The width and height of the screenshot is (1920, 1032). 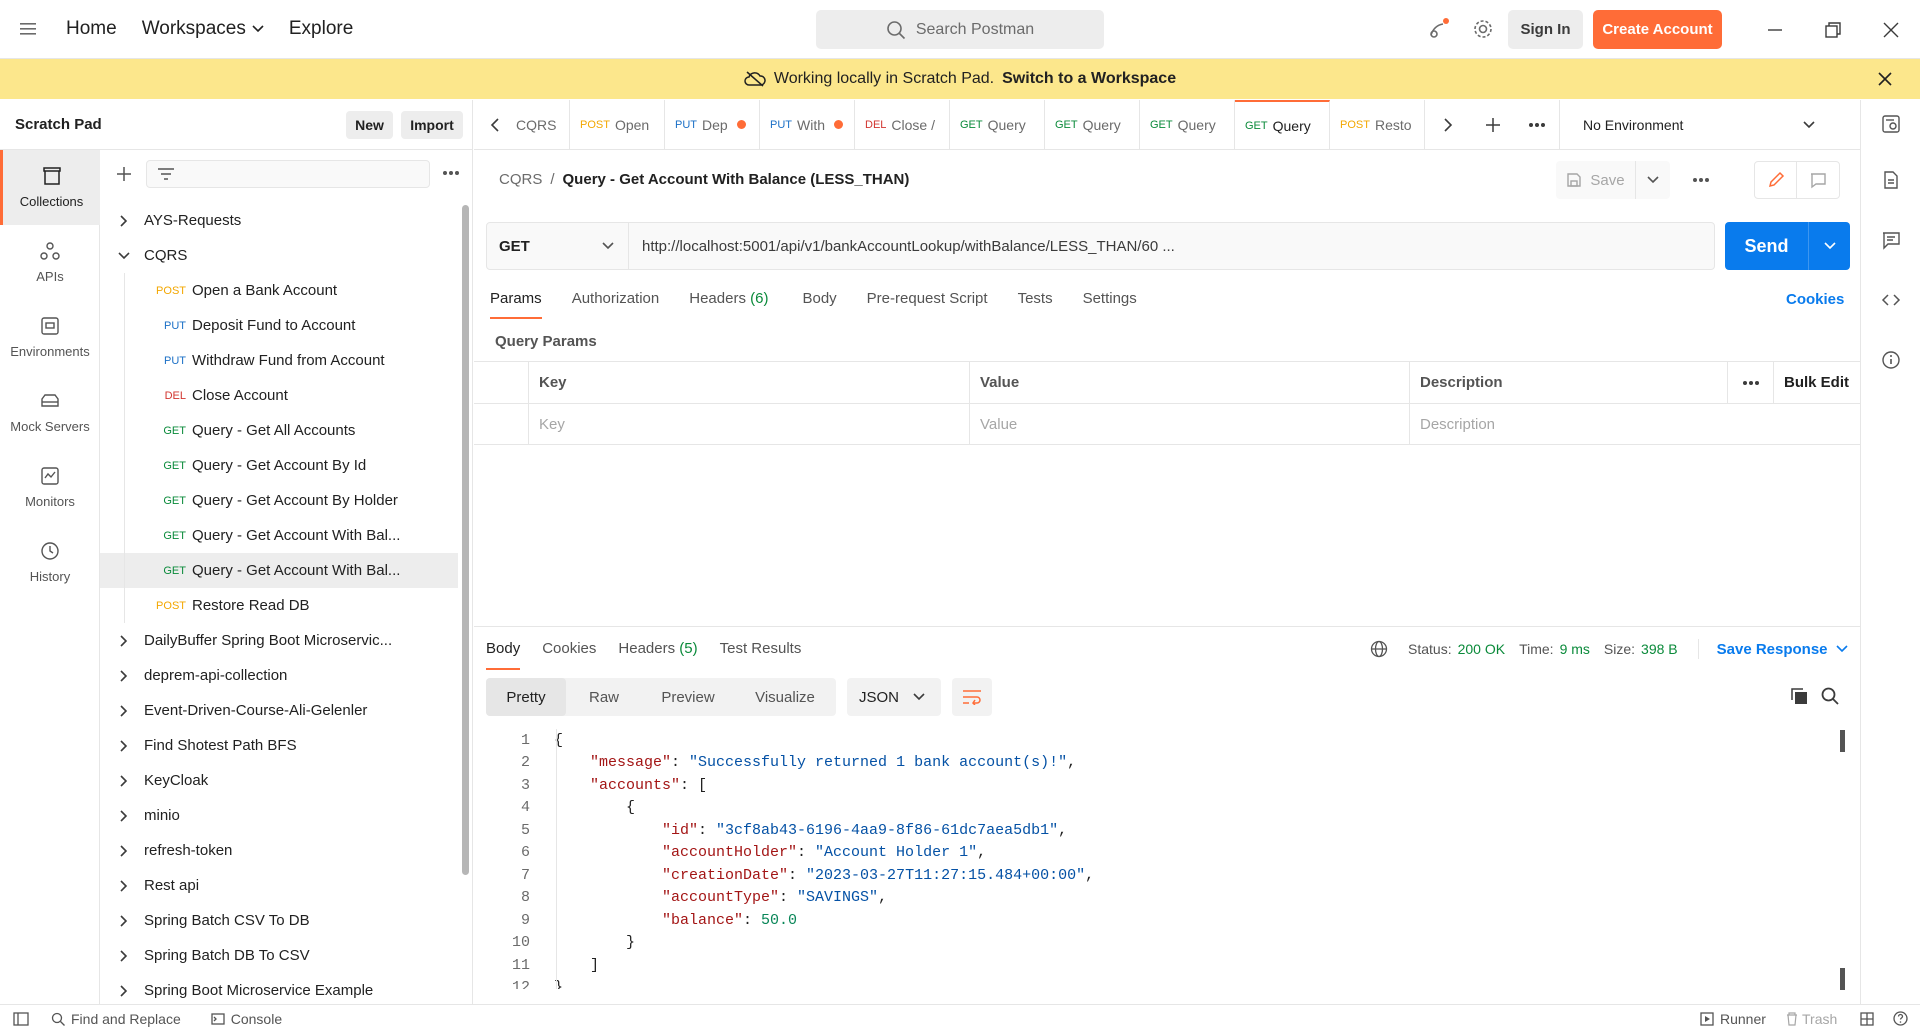 I want to click on request-item: POST Restore Read DB, so click(x=280, y=605).